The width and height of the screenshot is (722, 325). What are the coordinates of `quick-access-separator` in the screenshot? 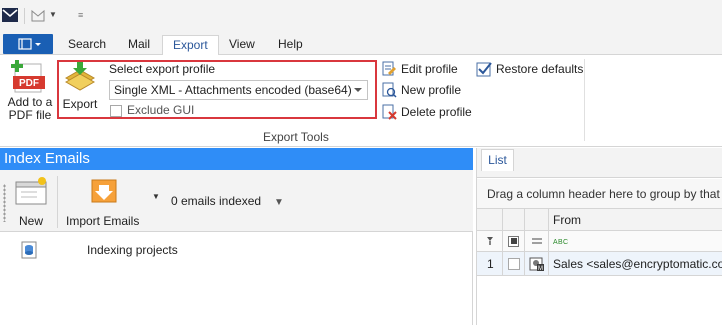 It's located at (24, 16).